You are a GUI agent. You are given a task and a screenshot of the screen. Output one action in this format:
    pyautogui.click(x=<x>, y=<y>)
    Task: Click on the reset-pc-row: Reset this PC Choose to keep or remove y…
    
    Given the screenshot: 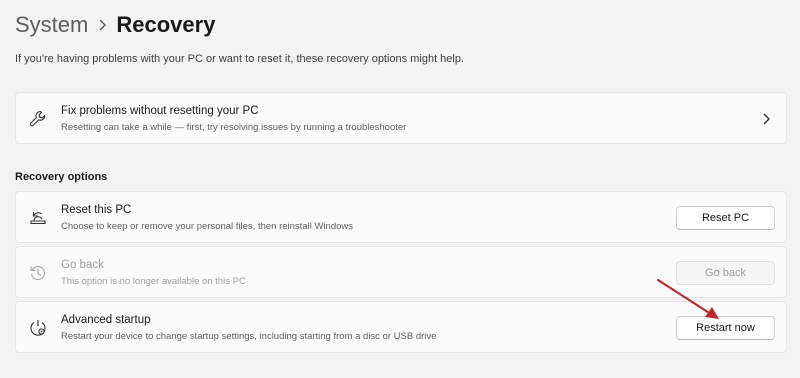 What is the action you would take?
    pyautogui.click(x=401, y=217)
    